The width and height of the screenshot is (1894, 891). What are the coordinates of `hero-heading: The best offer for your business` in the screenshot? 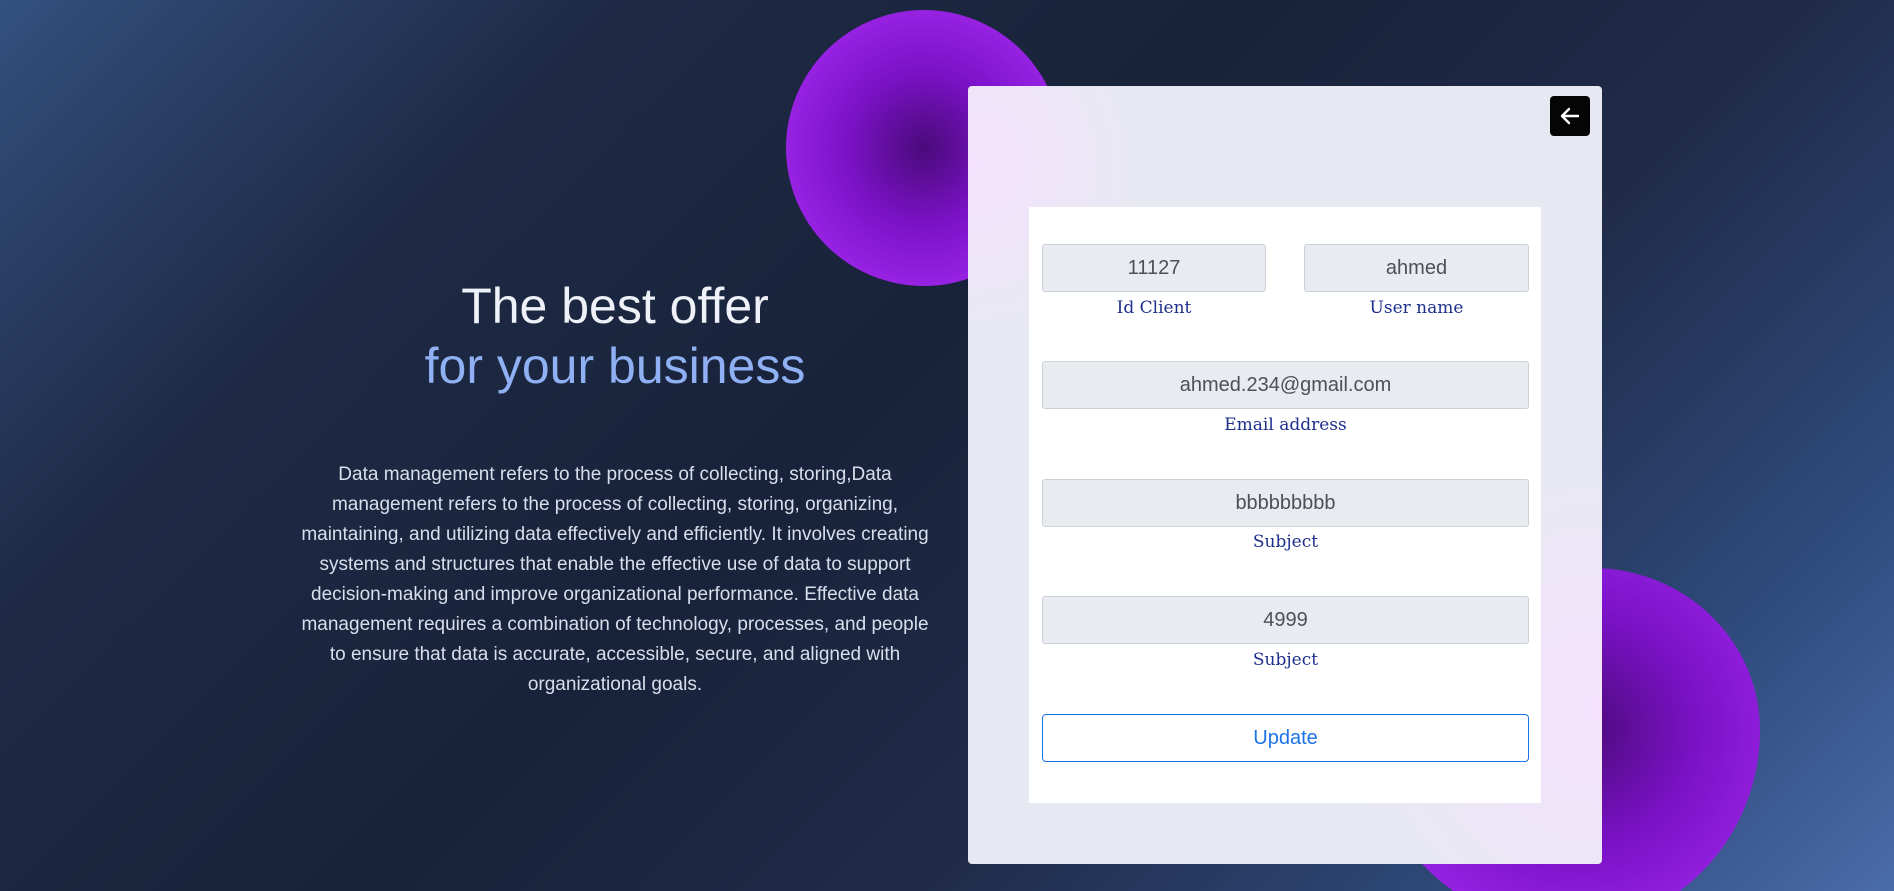 It's located at (615, 336).